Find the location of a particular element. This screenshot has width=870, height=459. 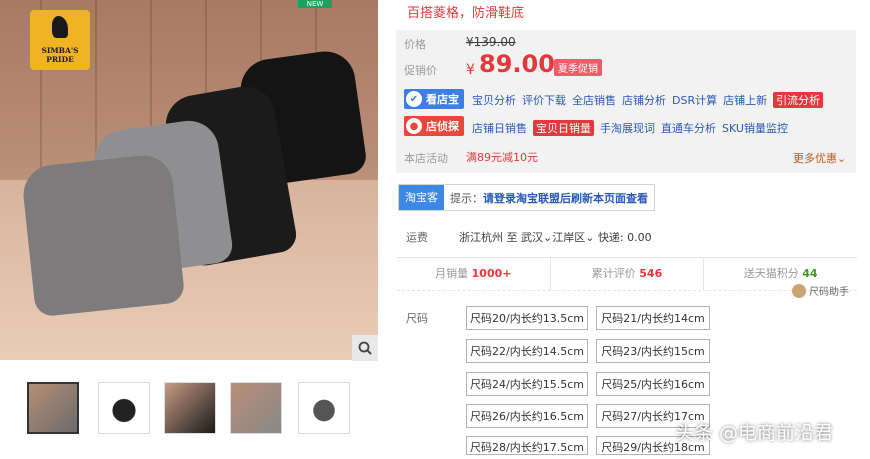

chevron-down-icon: ⌄ is located at coordinates (842, 158).